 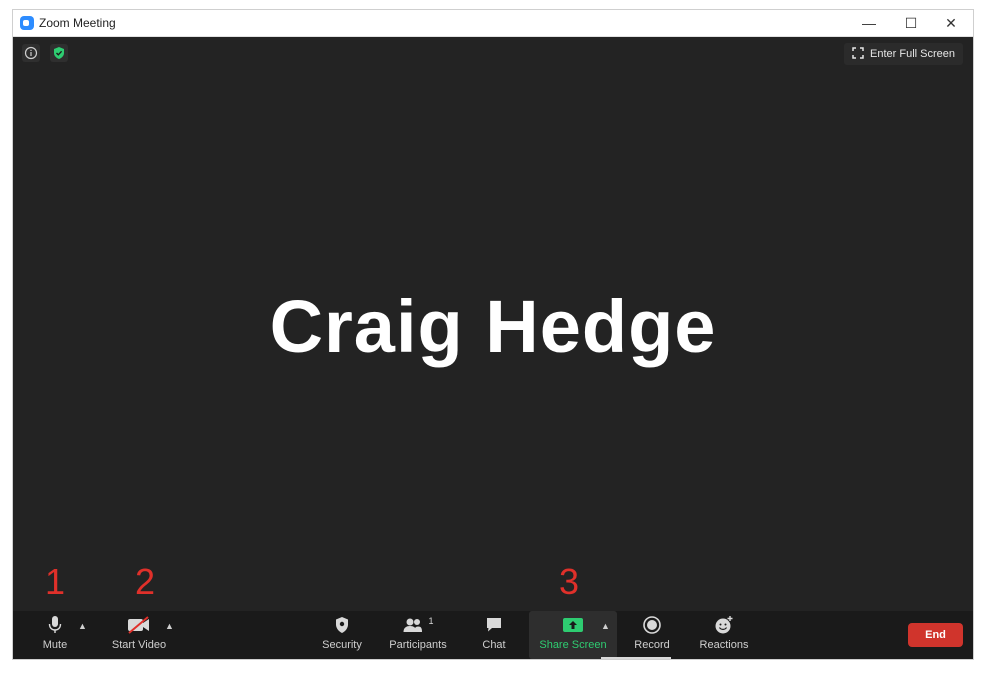 I want to click on mute-label: Mute, so click(x=55, y=645).